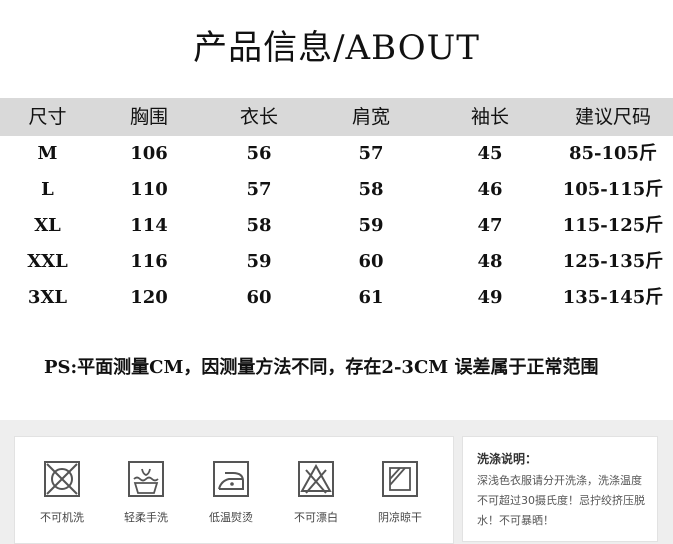 The height and width of the screenshot is (544, 673). I want to click on care-item-gentle-hand-wash: 轻柔手洗, so click(146, 491).